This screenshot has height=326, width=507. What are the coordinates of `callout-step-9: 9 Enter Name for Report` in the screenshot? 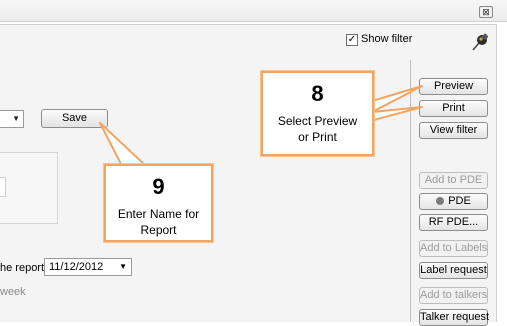 It's located at (158, 203).